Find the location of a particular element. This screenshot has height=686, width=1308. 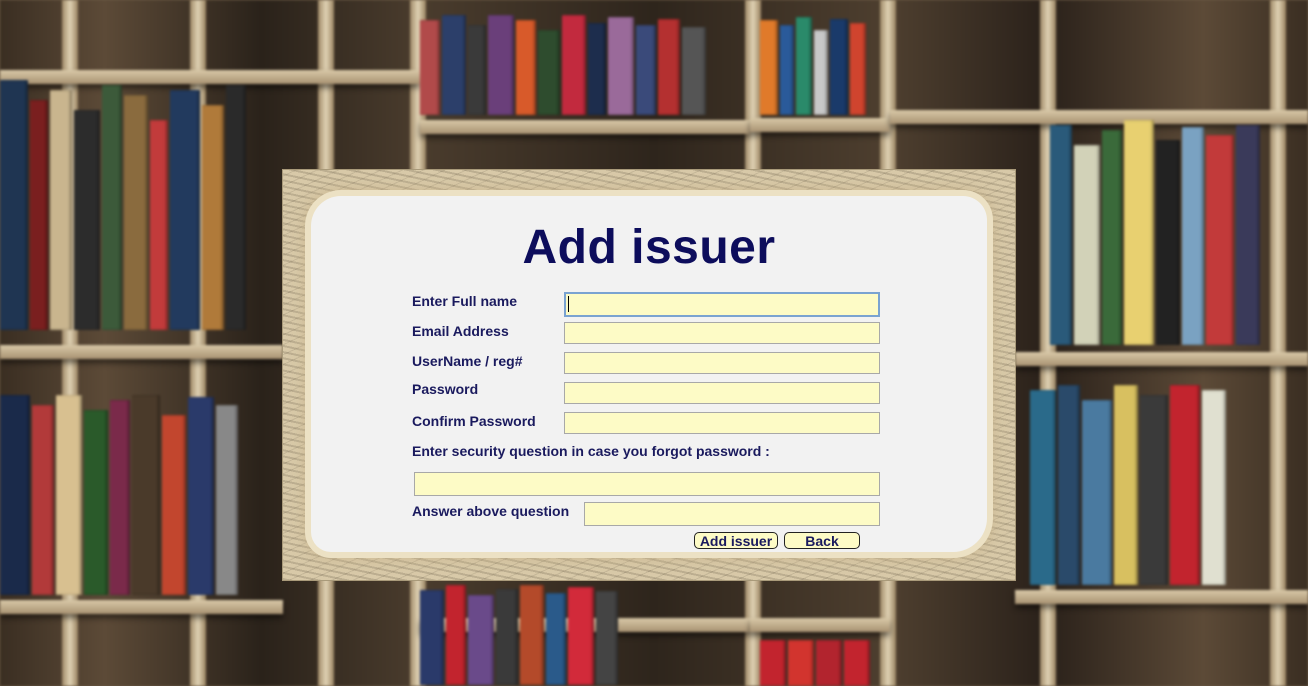

full-name-label: Enter Full name is located at coordinates (465, 301).